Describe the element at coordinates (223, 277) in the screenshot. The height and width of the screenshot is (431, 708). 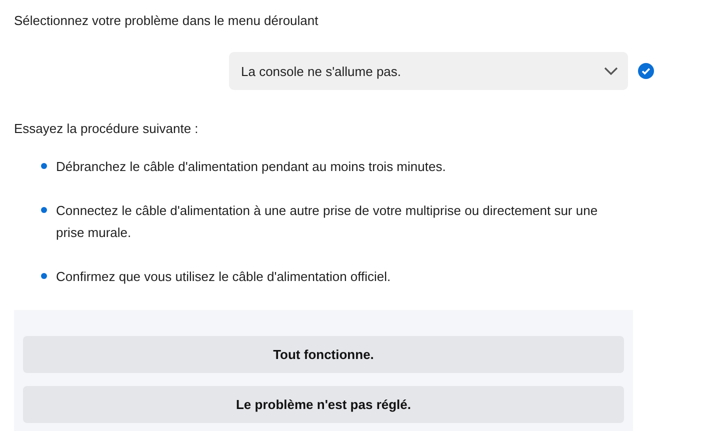
I see `step-text: Confirmez que vous utilisez le câble d'alimentation officiel.` at that location.